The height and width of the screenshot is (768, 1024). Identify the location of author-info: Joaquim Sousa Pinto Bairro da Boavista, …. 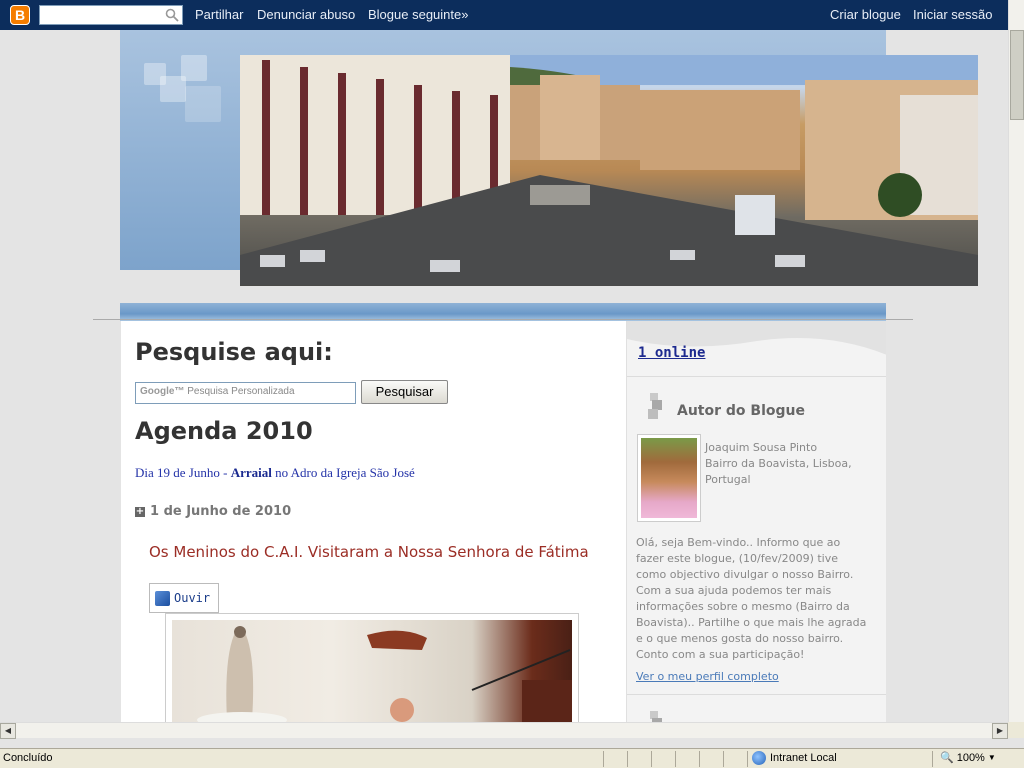
(778, 464).